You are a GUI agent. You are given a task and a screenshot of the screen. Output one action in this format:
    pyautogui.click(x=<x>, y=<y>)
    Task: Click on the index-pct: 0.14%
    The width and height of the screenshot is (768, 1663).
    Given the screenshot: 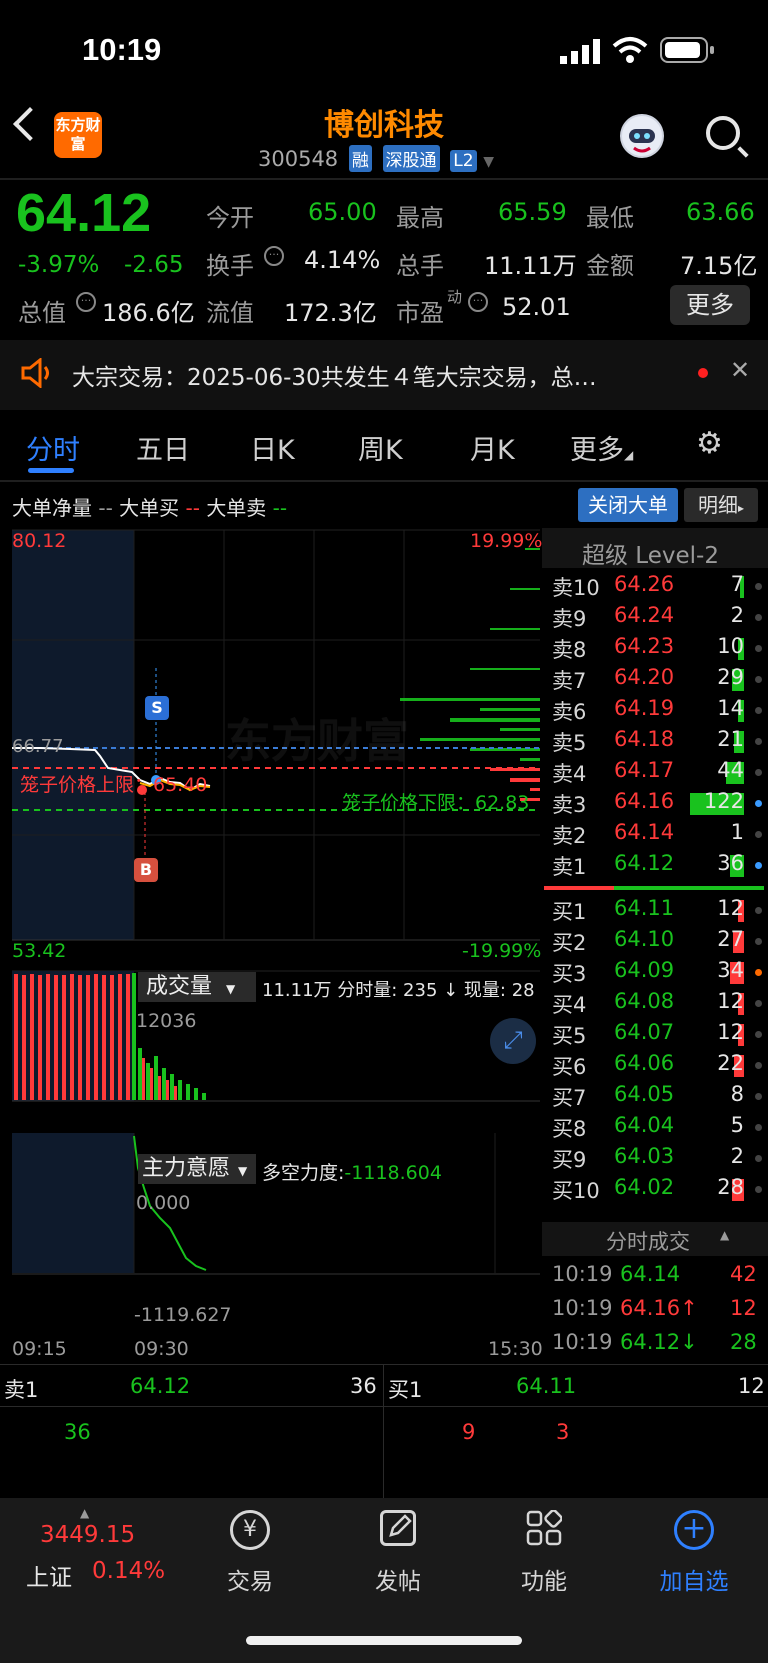 What is the action you would take?
    pyautogui.click(x=128, y=1571)
    